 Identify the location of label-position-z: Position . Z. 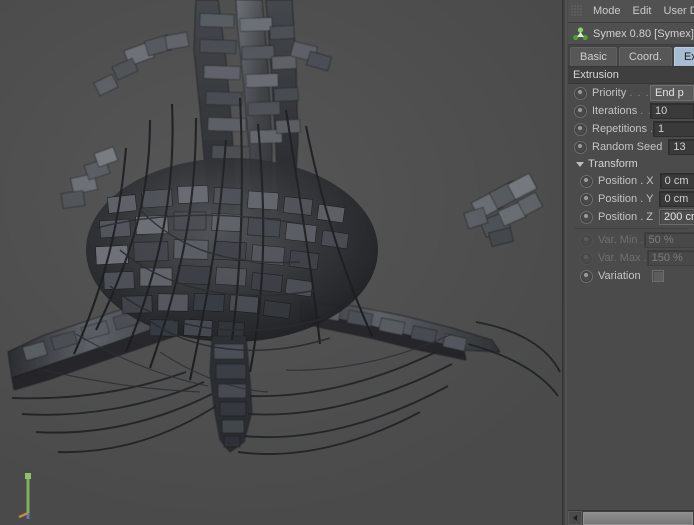
(626, 217).